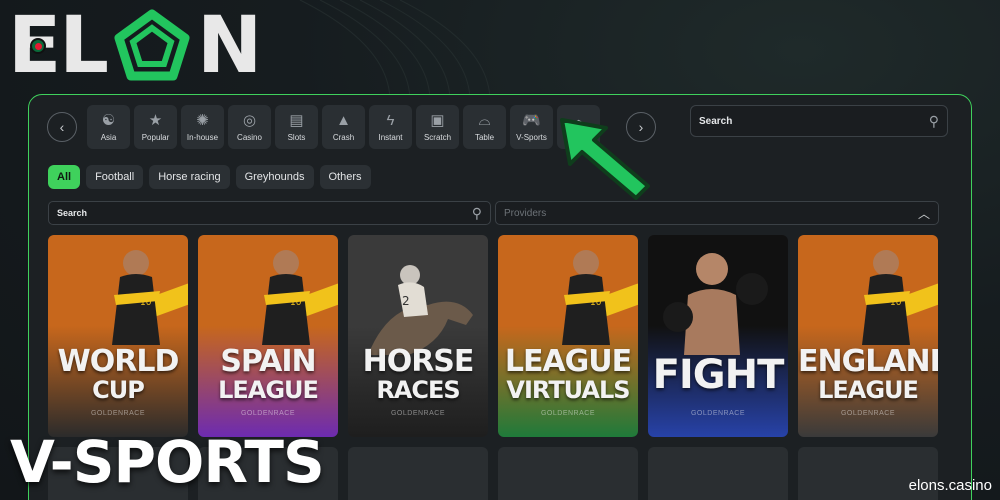 The image size is (1000, 500). What do you see at coordinates (868, 336) in the screenshot?
I see `game-card: 10 ENGLANDLEAGUE GOLDENRACE` at bounding box center [868, 336].